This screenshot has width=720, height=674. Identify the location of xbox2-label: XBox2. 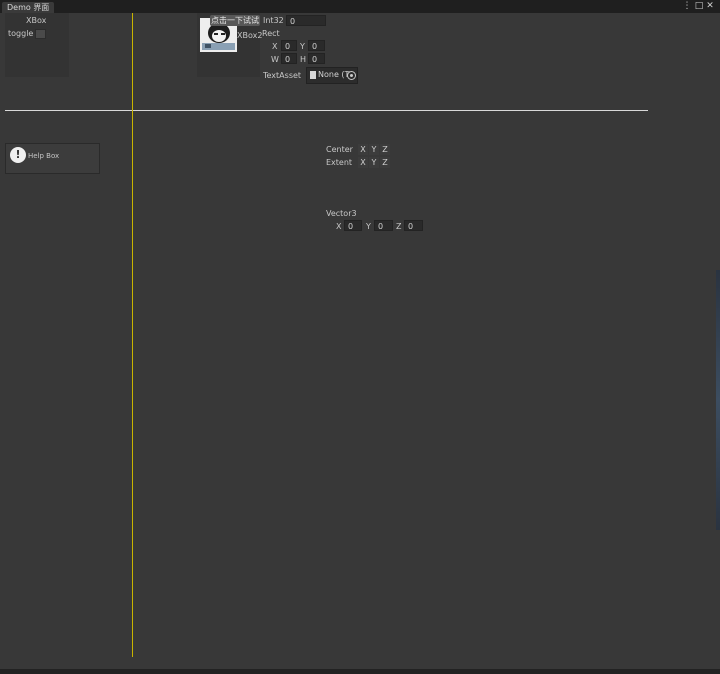
(250, 35).